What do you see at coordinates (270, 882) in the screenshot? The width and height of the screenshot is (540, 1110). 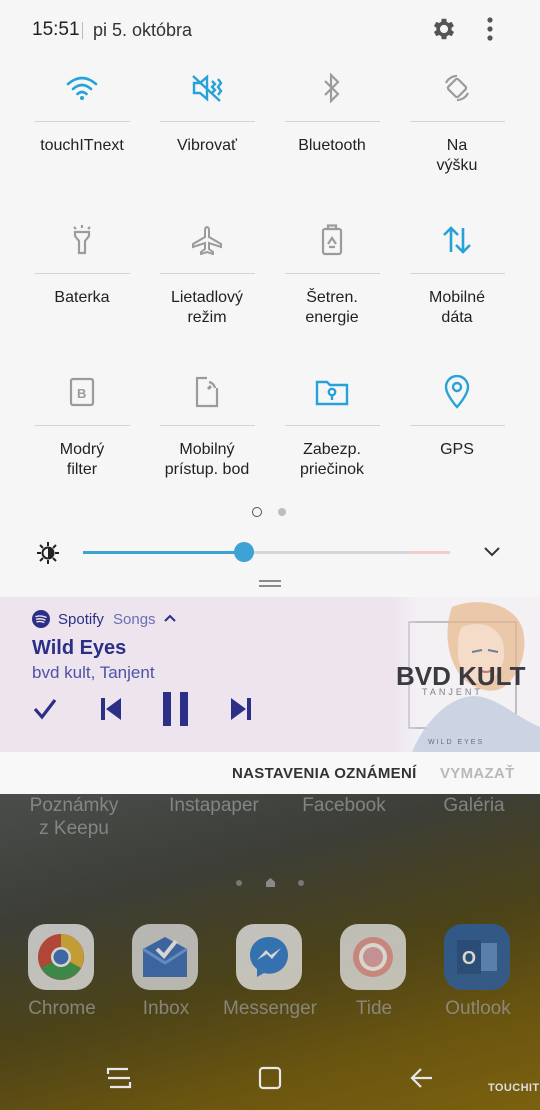 I see `home-page-icon` at bounding box center [270, 882].